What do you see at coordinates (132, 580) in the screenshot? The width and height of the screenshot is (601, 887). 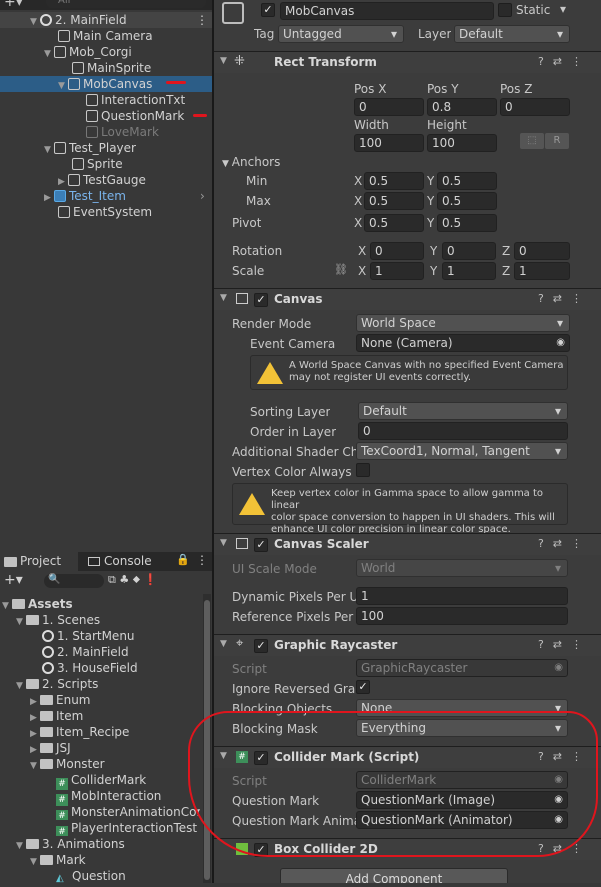 I see `filter-icons: ⧉ ♣ ⬥ ❗` at bounding box center [132, 580].